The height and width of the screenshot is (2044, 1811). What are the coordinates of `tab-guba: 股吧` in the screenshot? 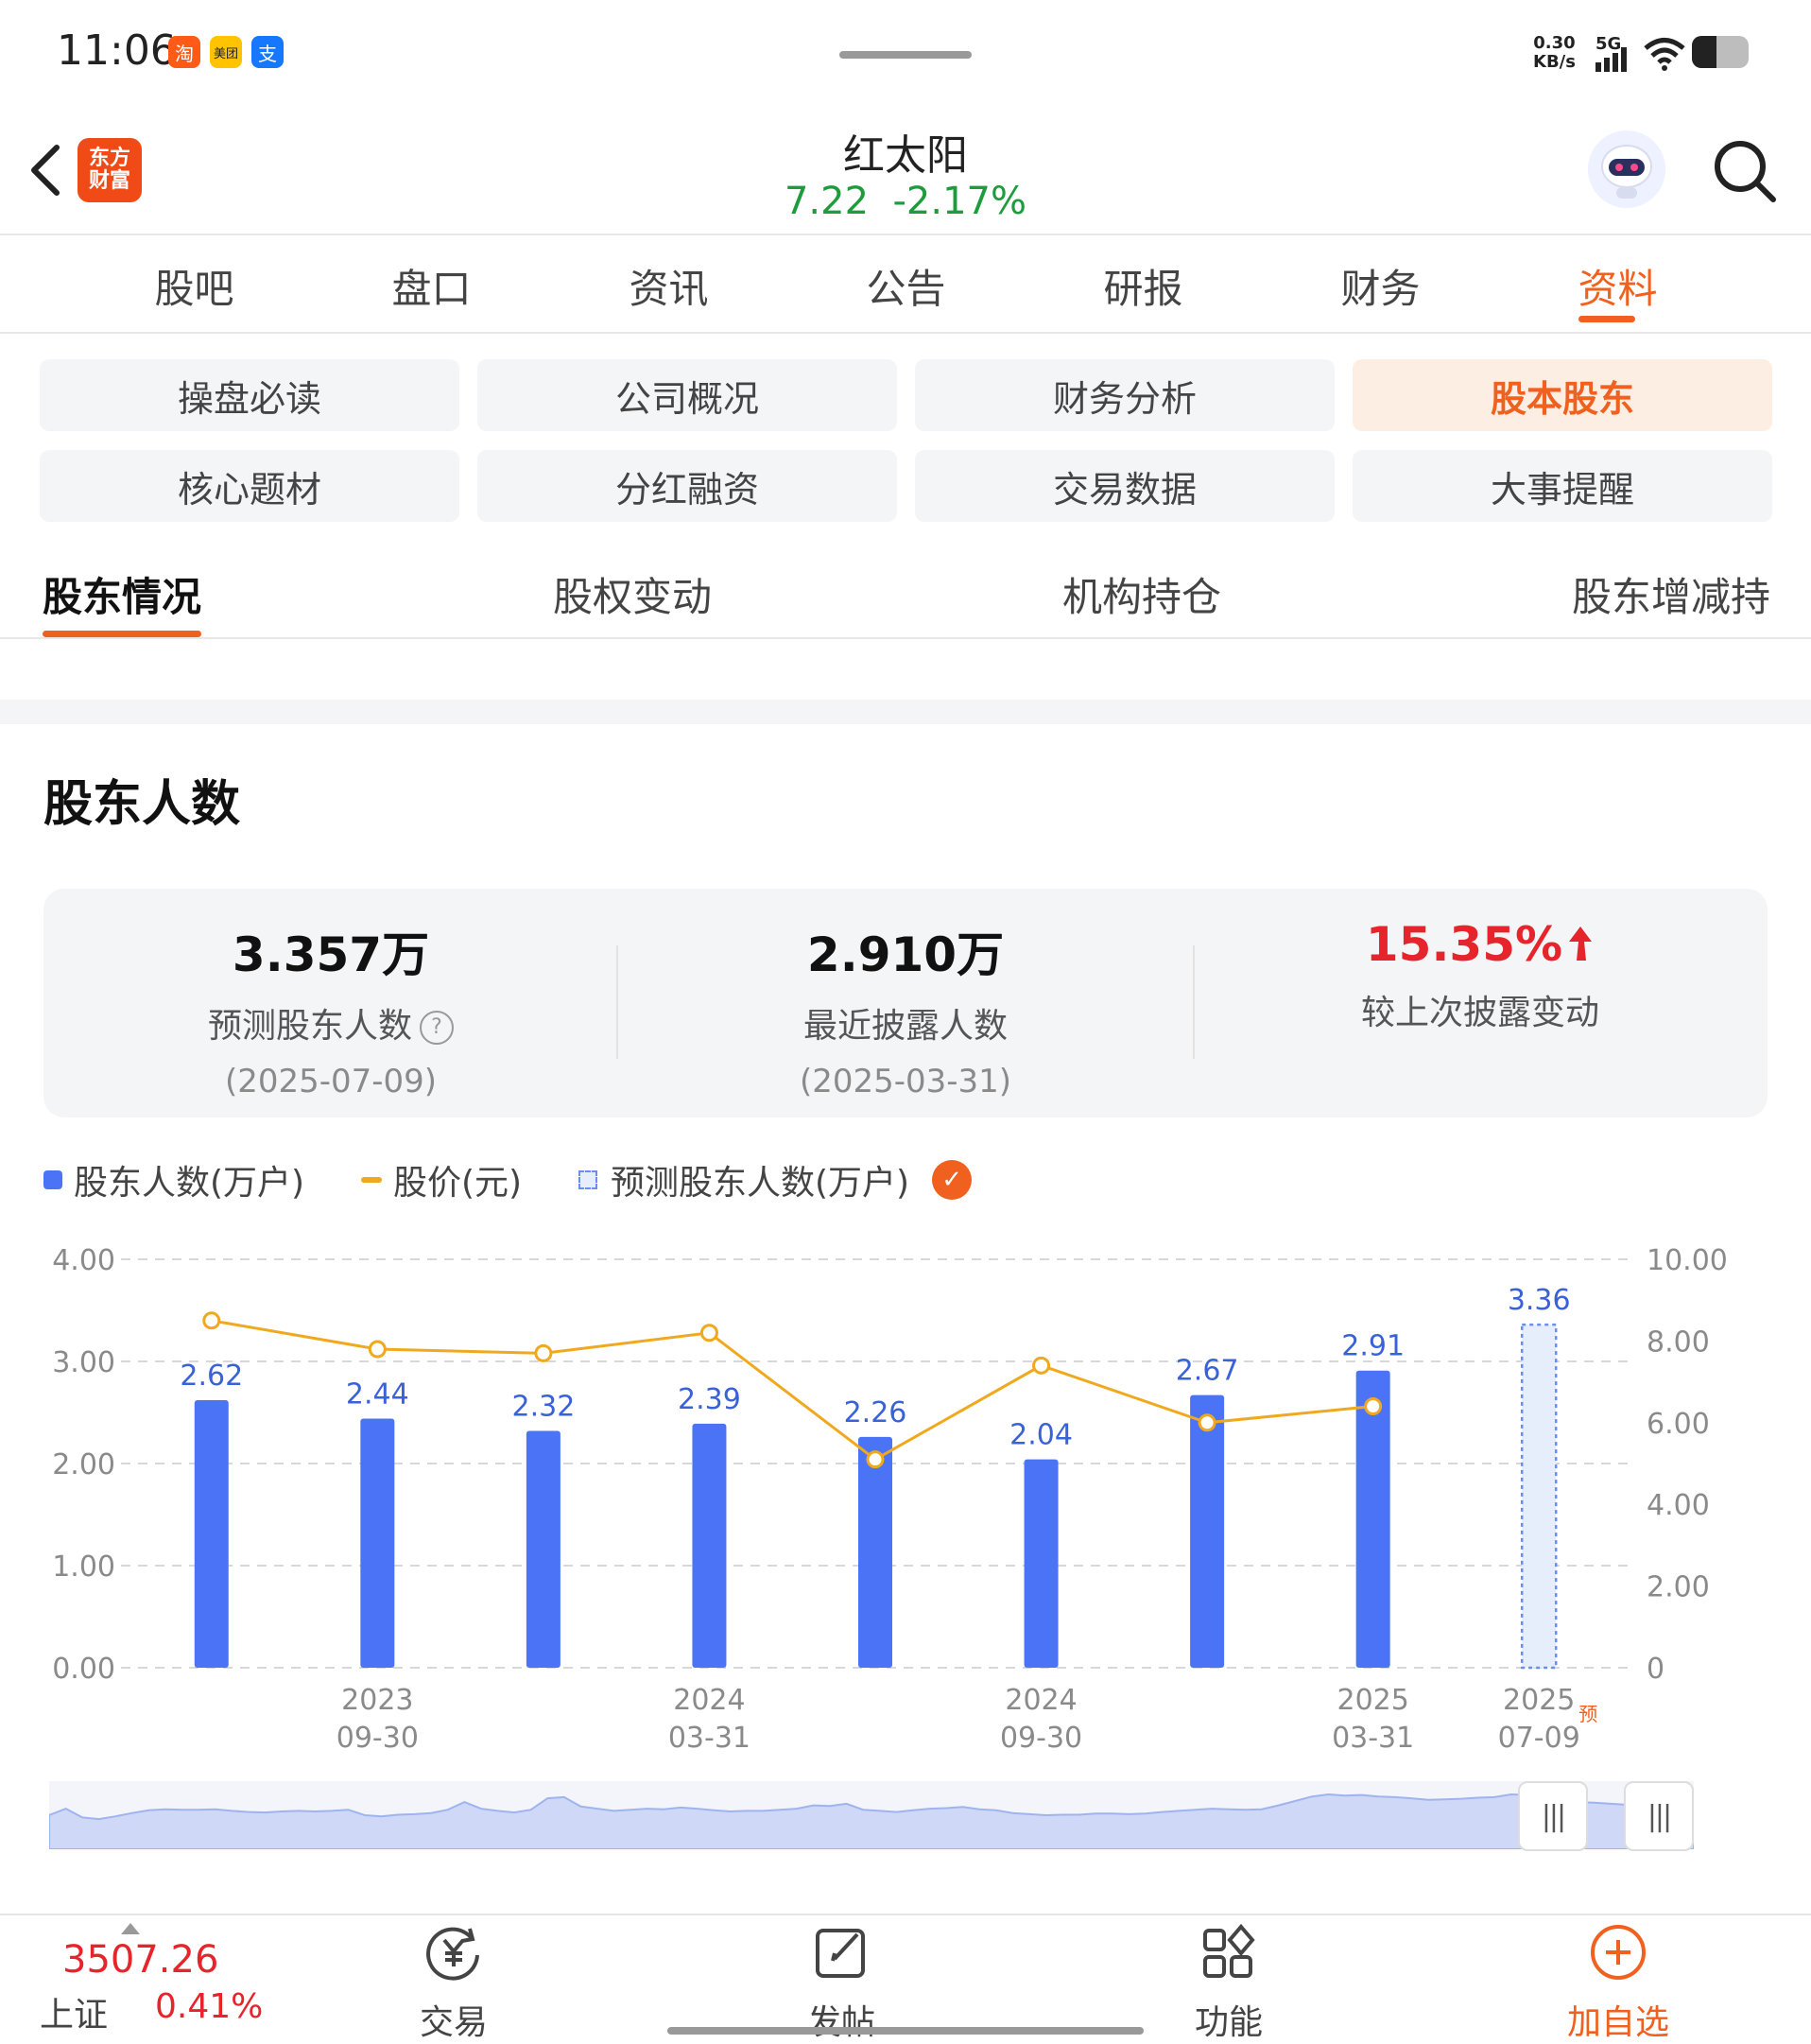 It's located at (195, 286).